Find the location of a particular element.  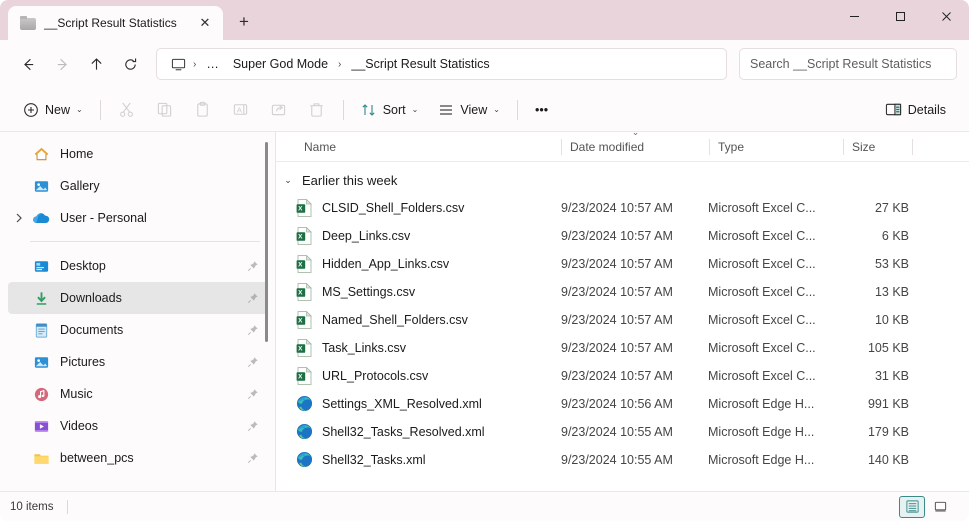

search-input is located at coordinates (848, 64).